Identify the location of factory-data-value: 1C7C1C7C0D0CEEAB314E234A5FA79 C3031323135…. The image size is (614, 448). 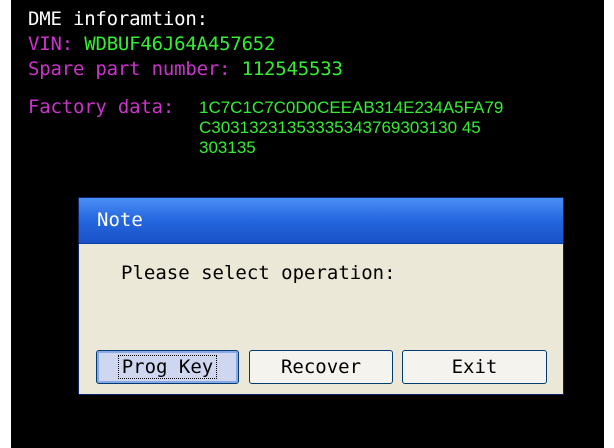
(351, 128).